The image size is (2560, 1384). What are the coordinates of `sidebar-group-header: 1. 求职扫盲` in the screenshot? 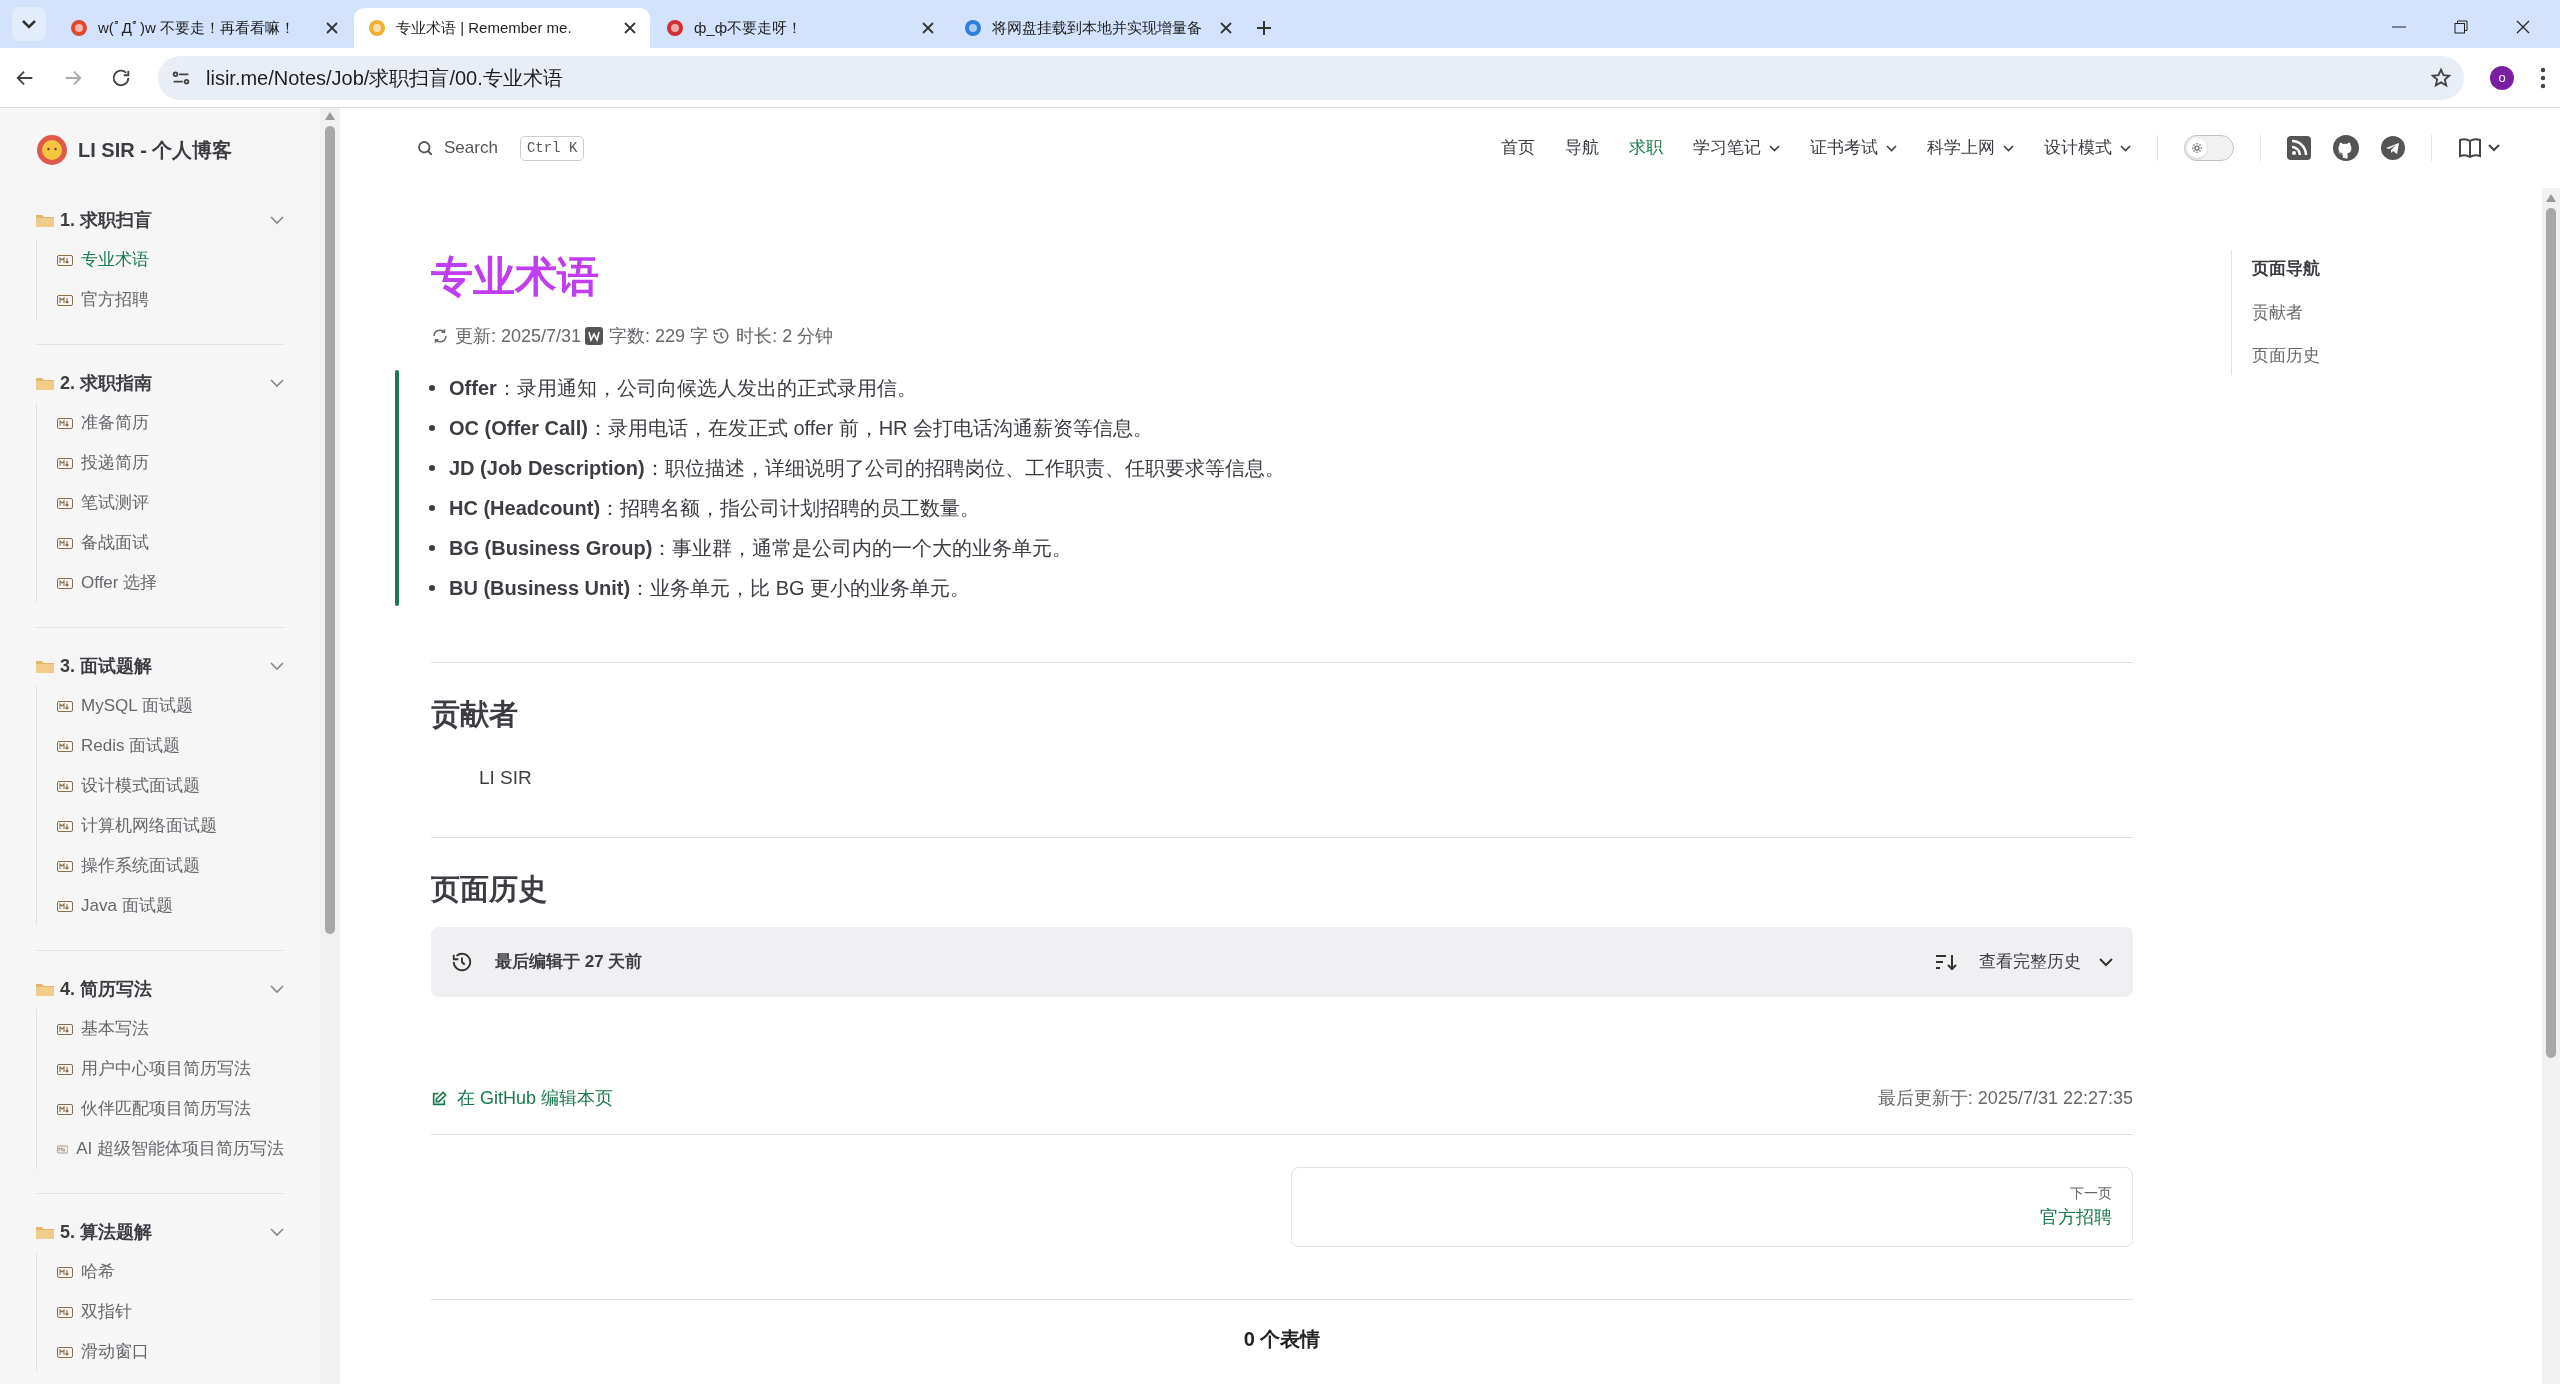 It's located at (160, 220).